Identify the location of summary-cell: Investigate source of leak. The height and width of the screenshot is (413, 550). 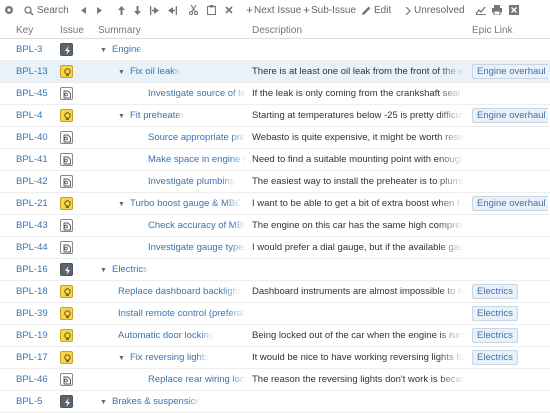
(199, 93).